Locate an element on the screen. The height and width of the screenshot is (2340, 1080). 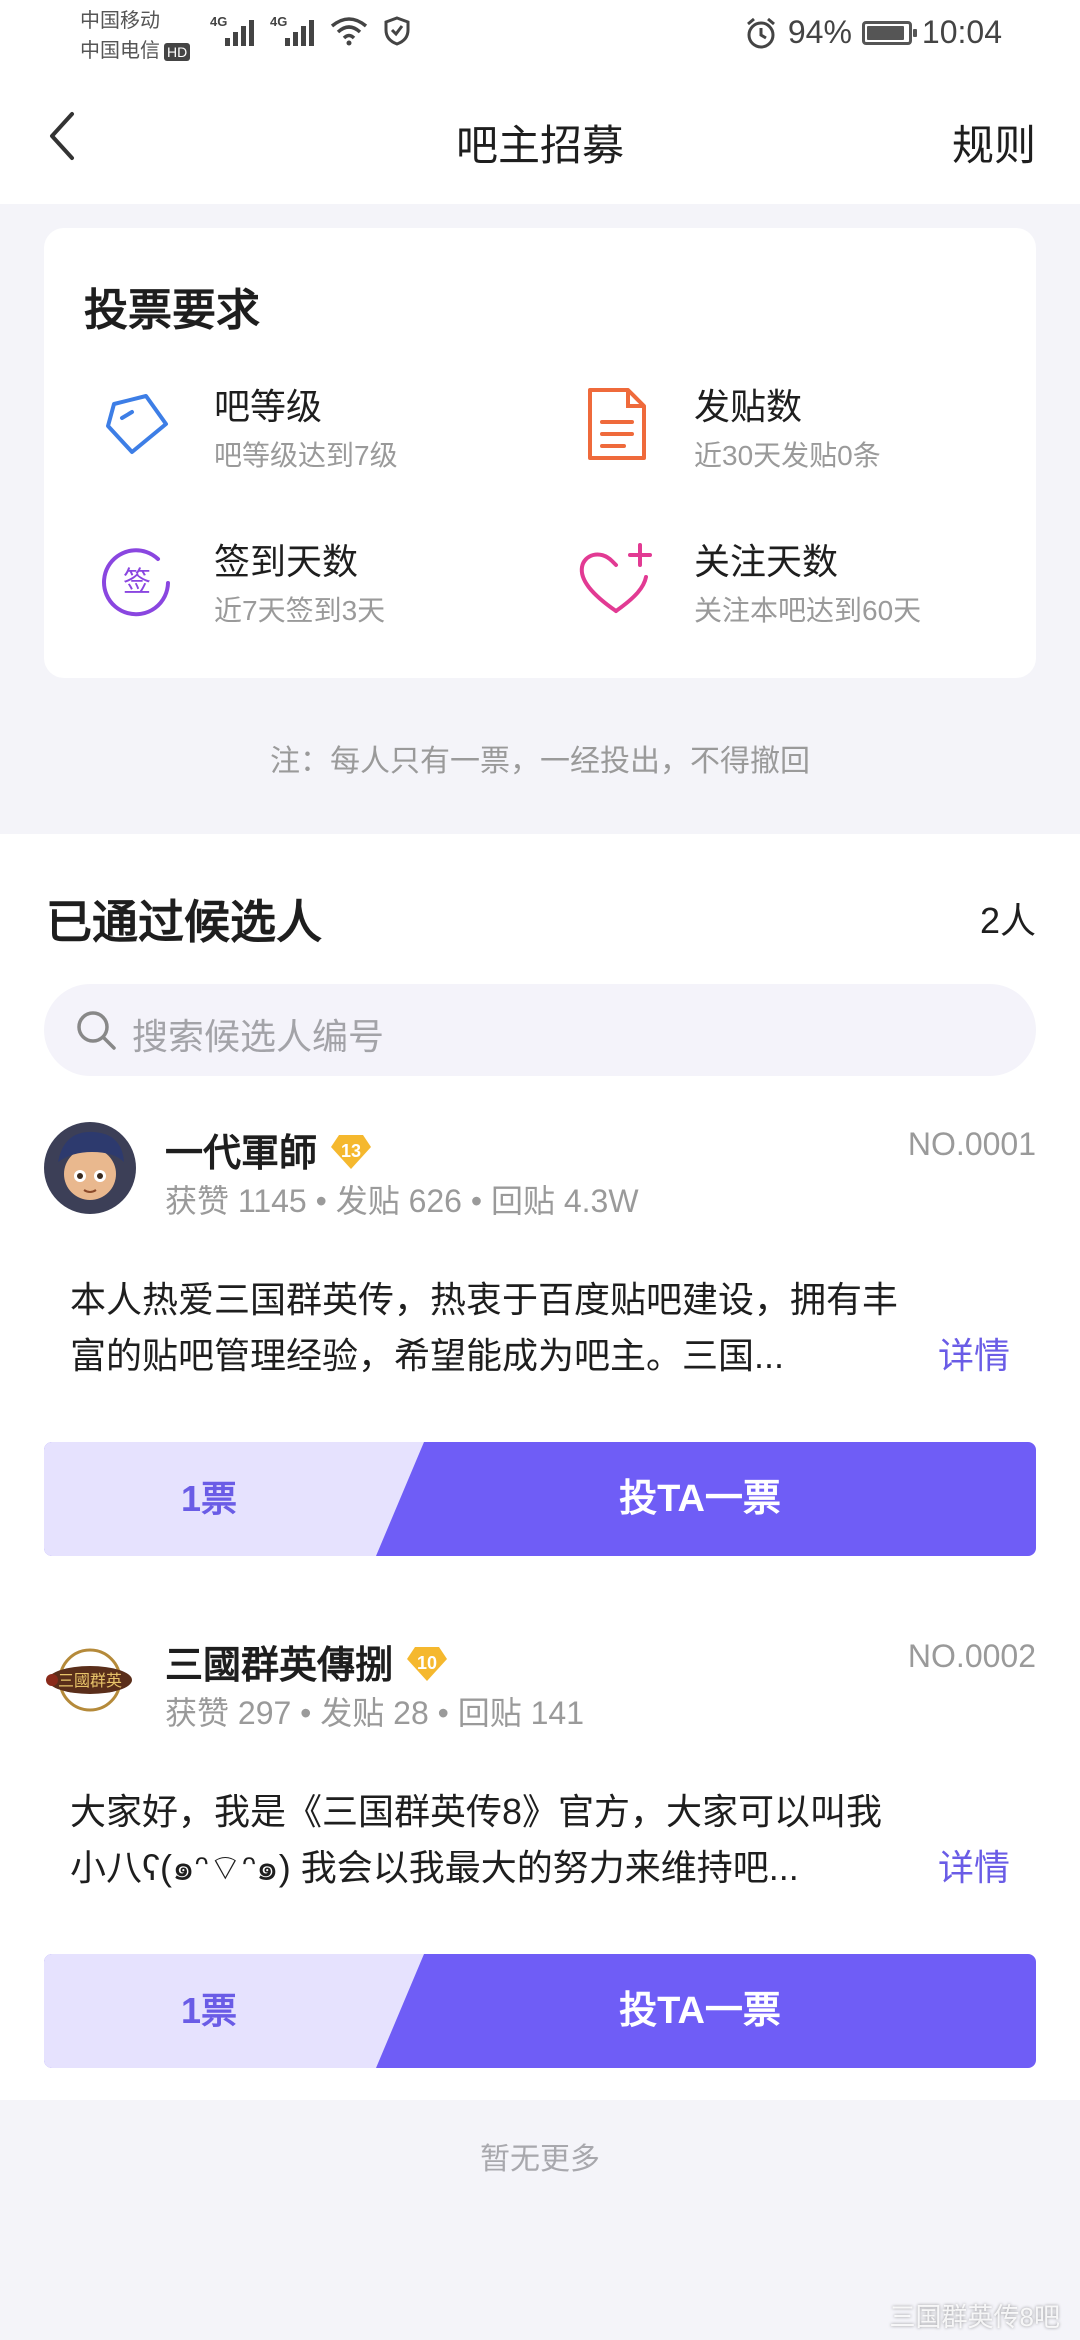
requirement-desc: 近30天发贴0条 is located at coordinates (787, 455).